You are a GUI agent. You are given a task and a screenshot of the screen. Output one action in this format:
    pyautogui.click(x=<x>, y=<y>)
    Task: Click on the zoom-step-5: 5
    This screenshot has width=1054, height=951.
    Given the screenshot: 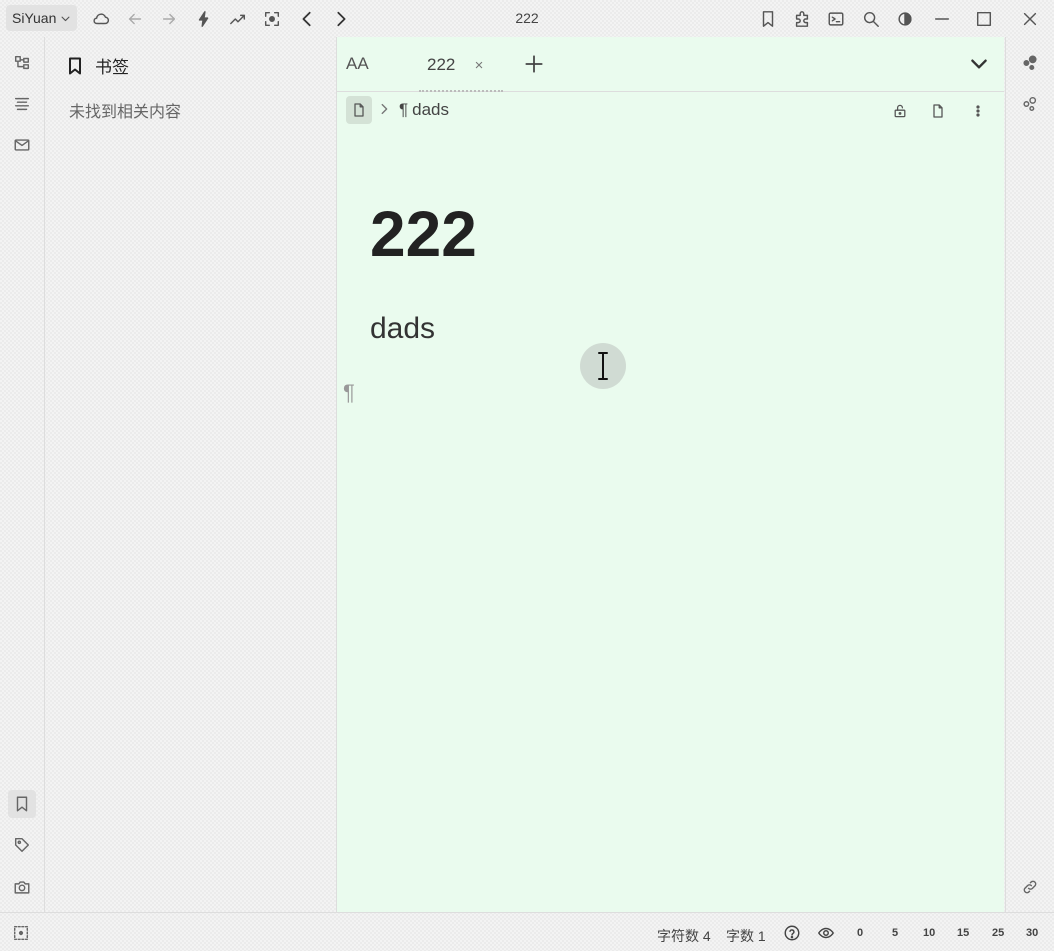 What is the action you would take?
    pyautogui.click(x=895, y=933)
    